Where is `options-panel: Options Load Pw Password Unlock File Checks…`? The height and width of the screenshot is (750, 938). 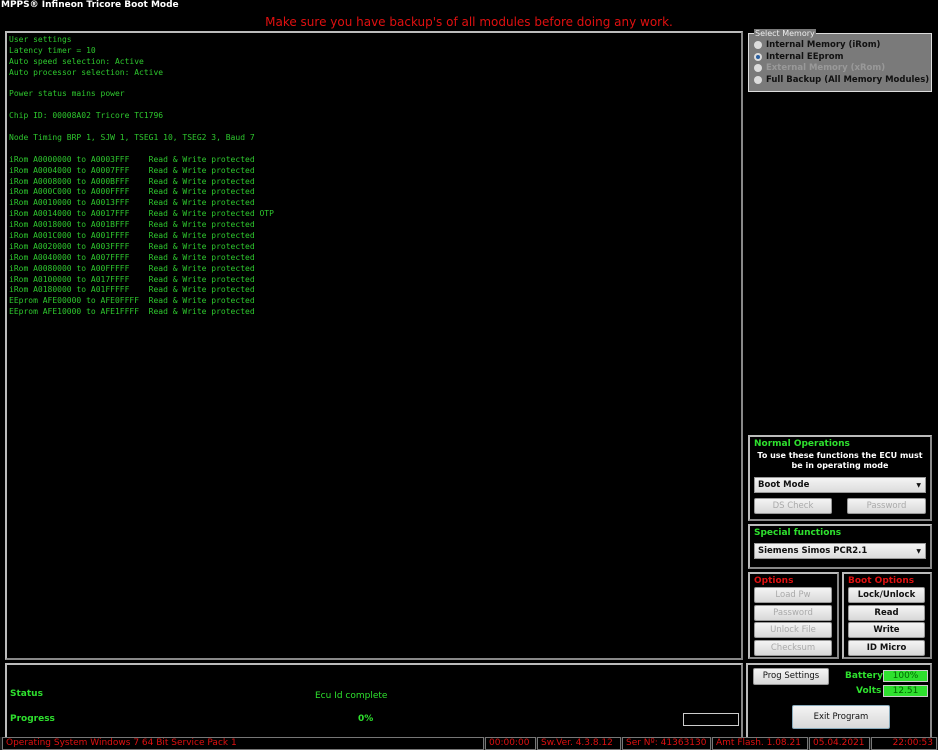
options-panel: Options Load Pw Password Unlock File Checks… is located at coordinates (793, 615).